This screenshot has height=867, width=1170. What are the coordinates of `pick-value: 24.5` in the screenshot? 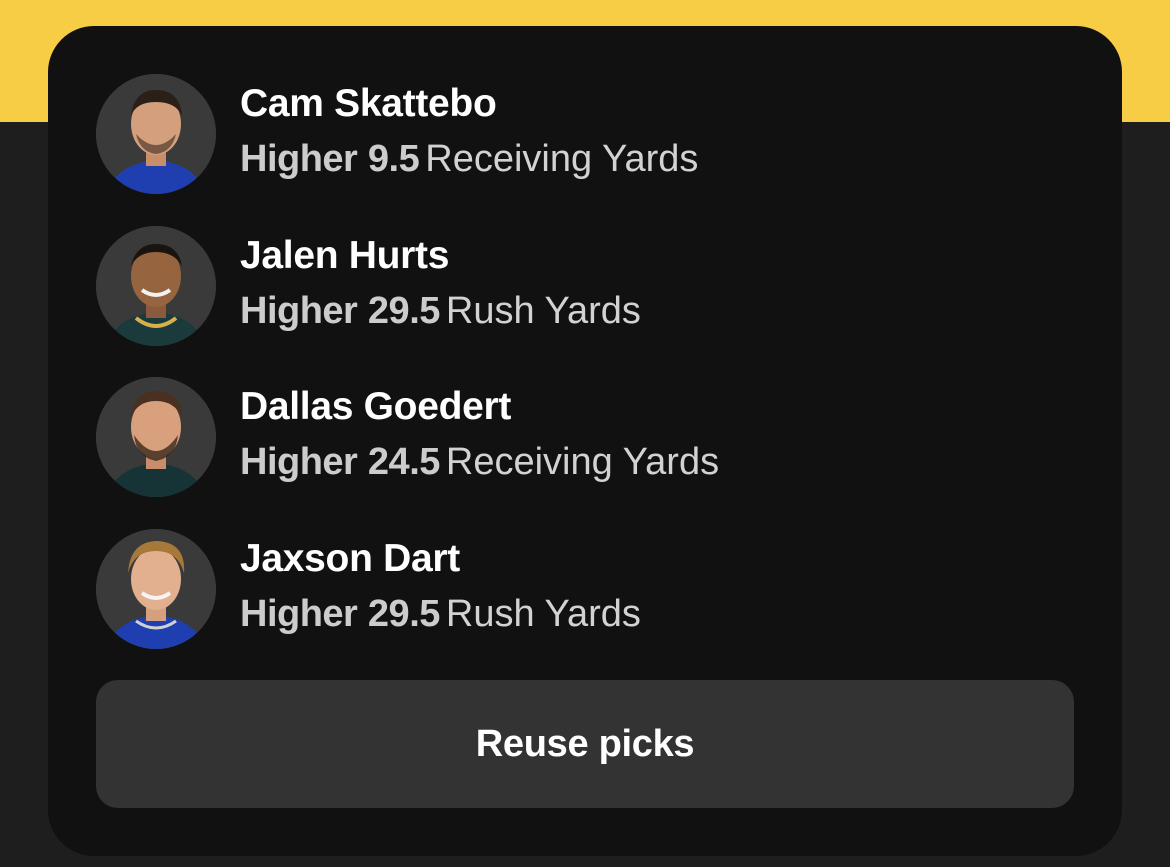 It's located at (403, 462).